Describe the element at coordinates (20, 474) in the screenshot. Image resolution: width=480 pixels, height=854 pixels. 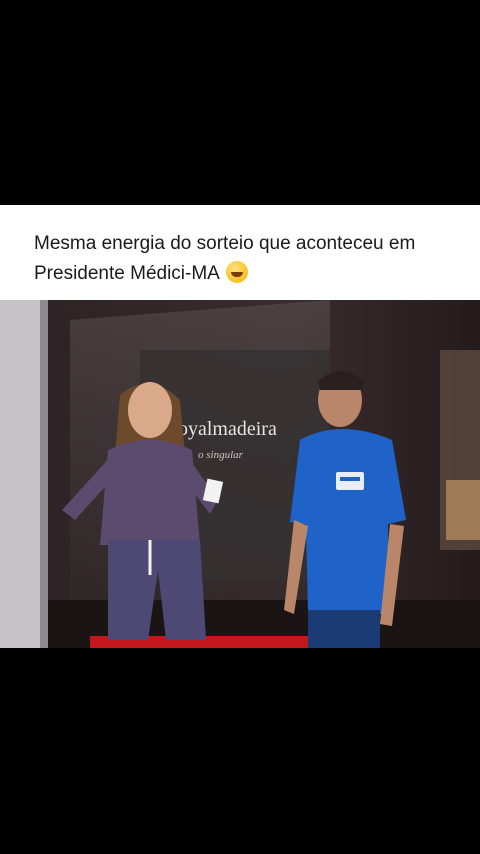
I see `left-pillar` at that location.